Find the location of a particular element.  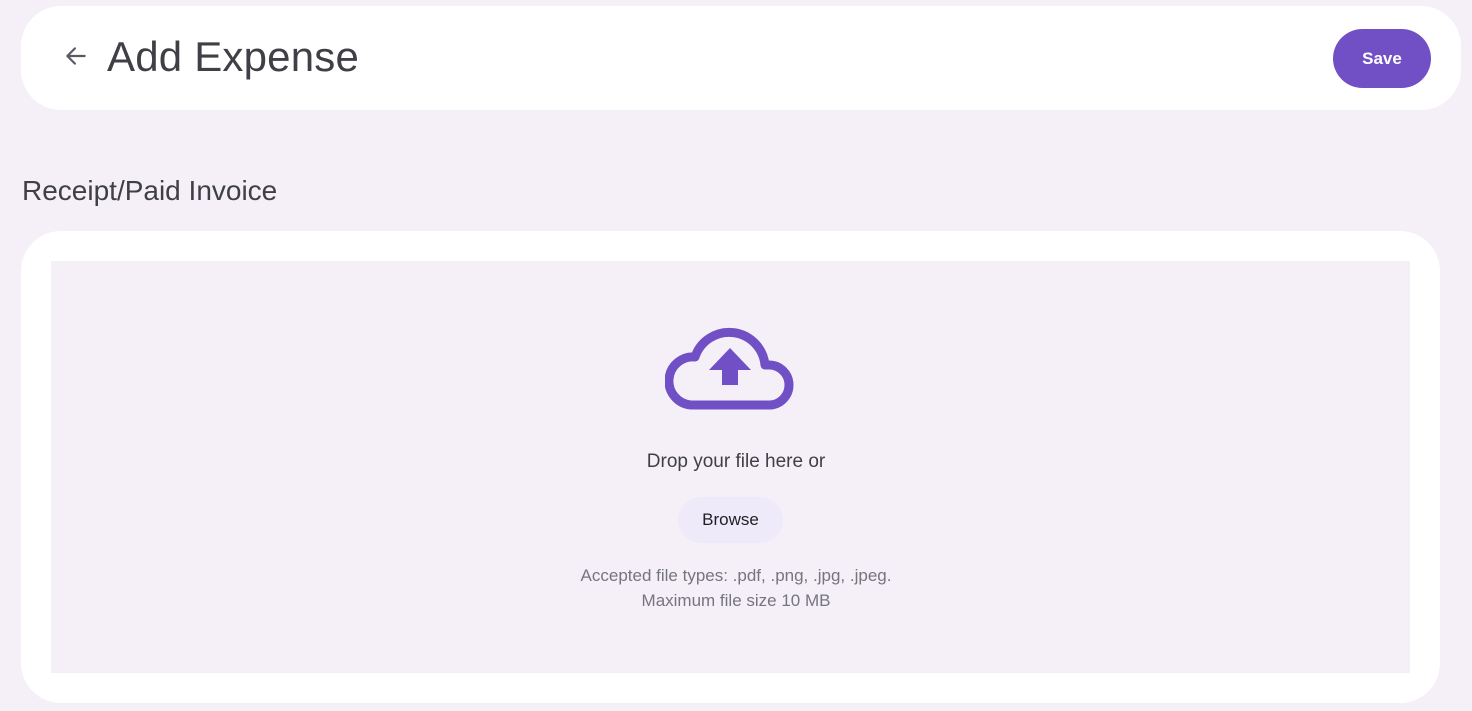

back-button is located at coordinates (76, 56).